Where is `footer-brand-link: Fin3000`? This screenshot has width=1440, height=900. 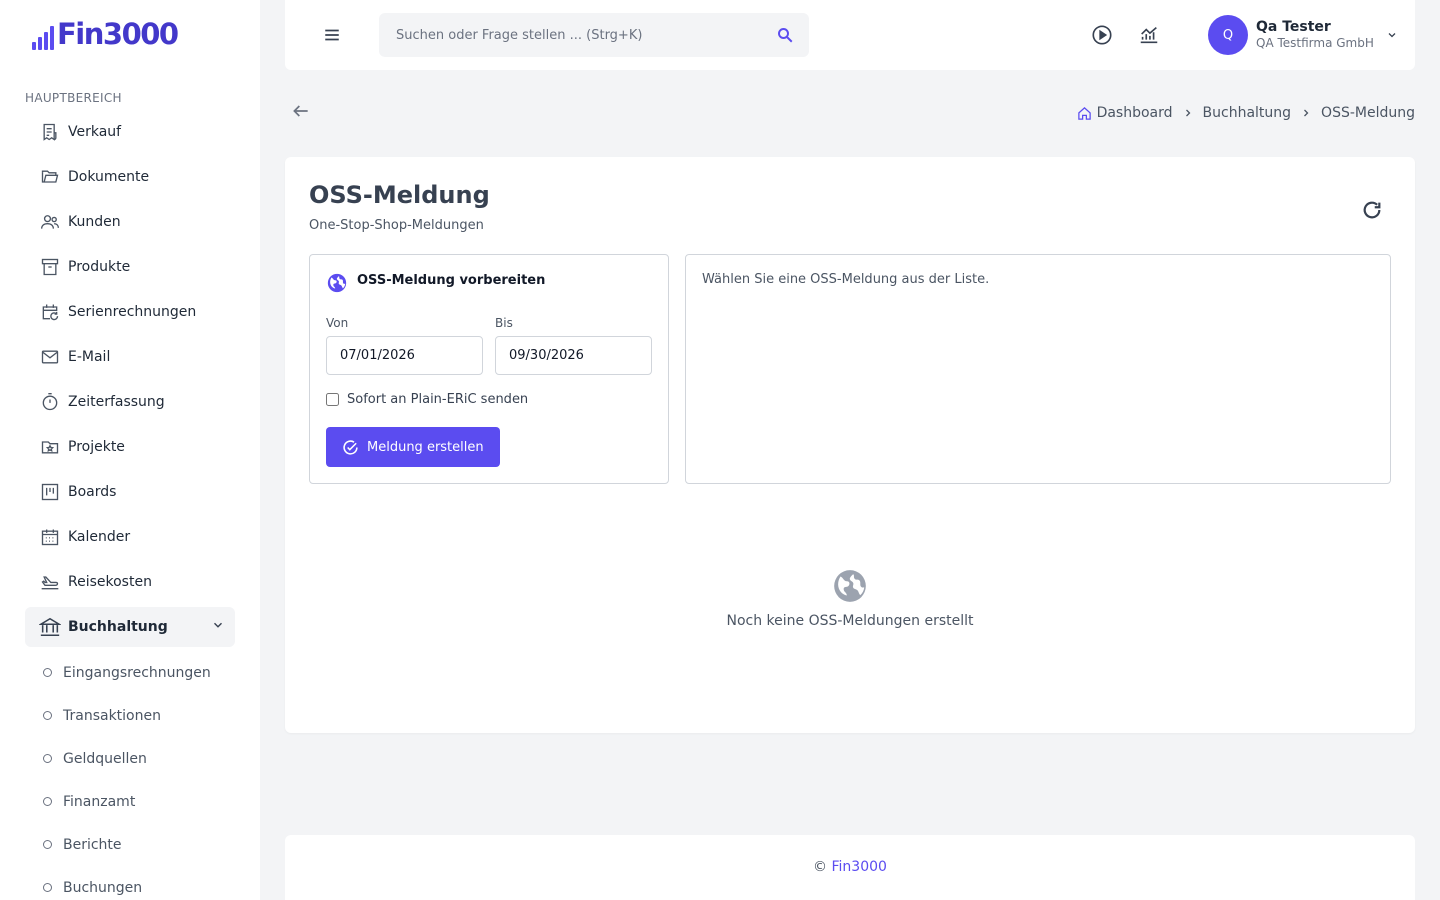
footer-brand-link: Fin3000 is located at coordinates (859, 867).